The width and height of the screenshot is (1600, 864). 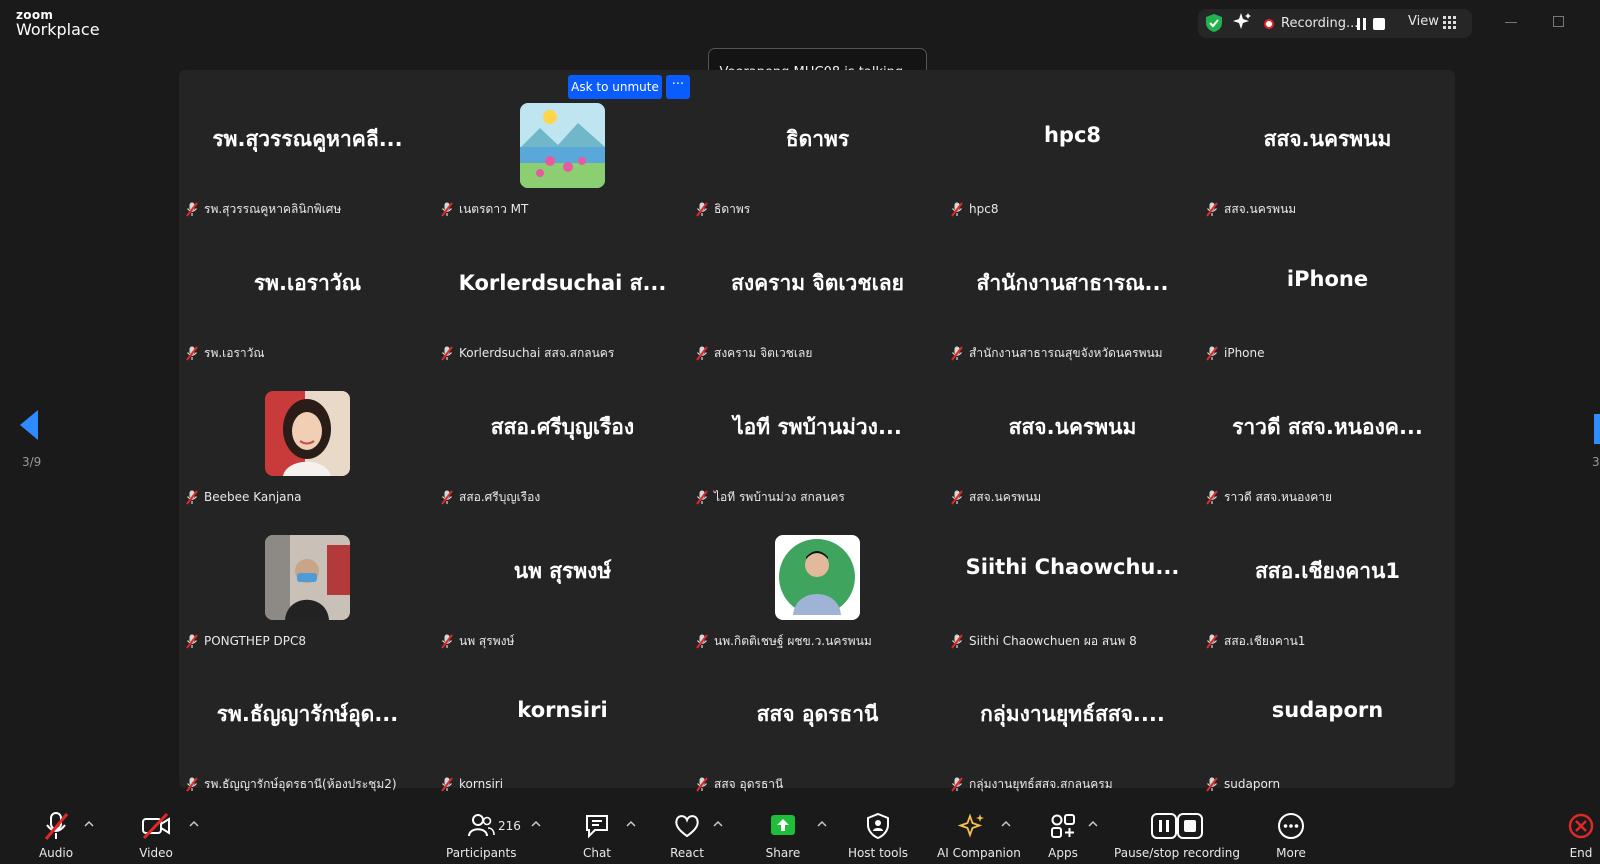 I want to click on participant-tile: iPhone iPhone, so click(x=1327, y=290).